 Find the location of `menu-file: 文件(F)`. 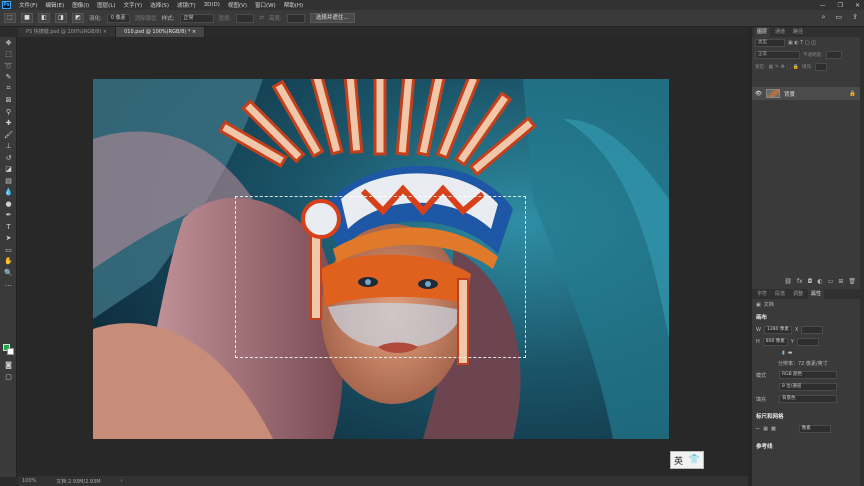

menu-file: 文件(F) is located at coordinates (28, 5).